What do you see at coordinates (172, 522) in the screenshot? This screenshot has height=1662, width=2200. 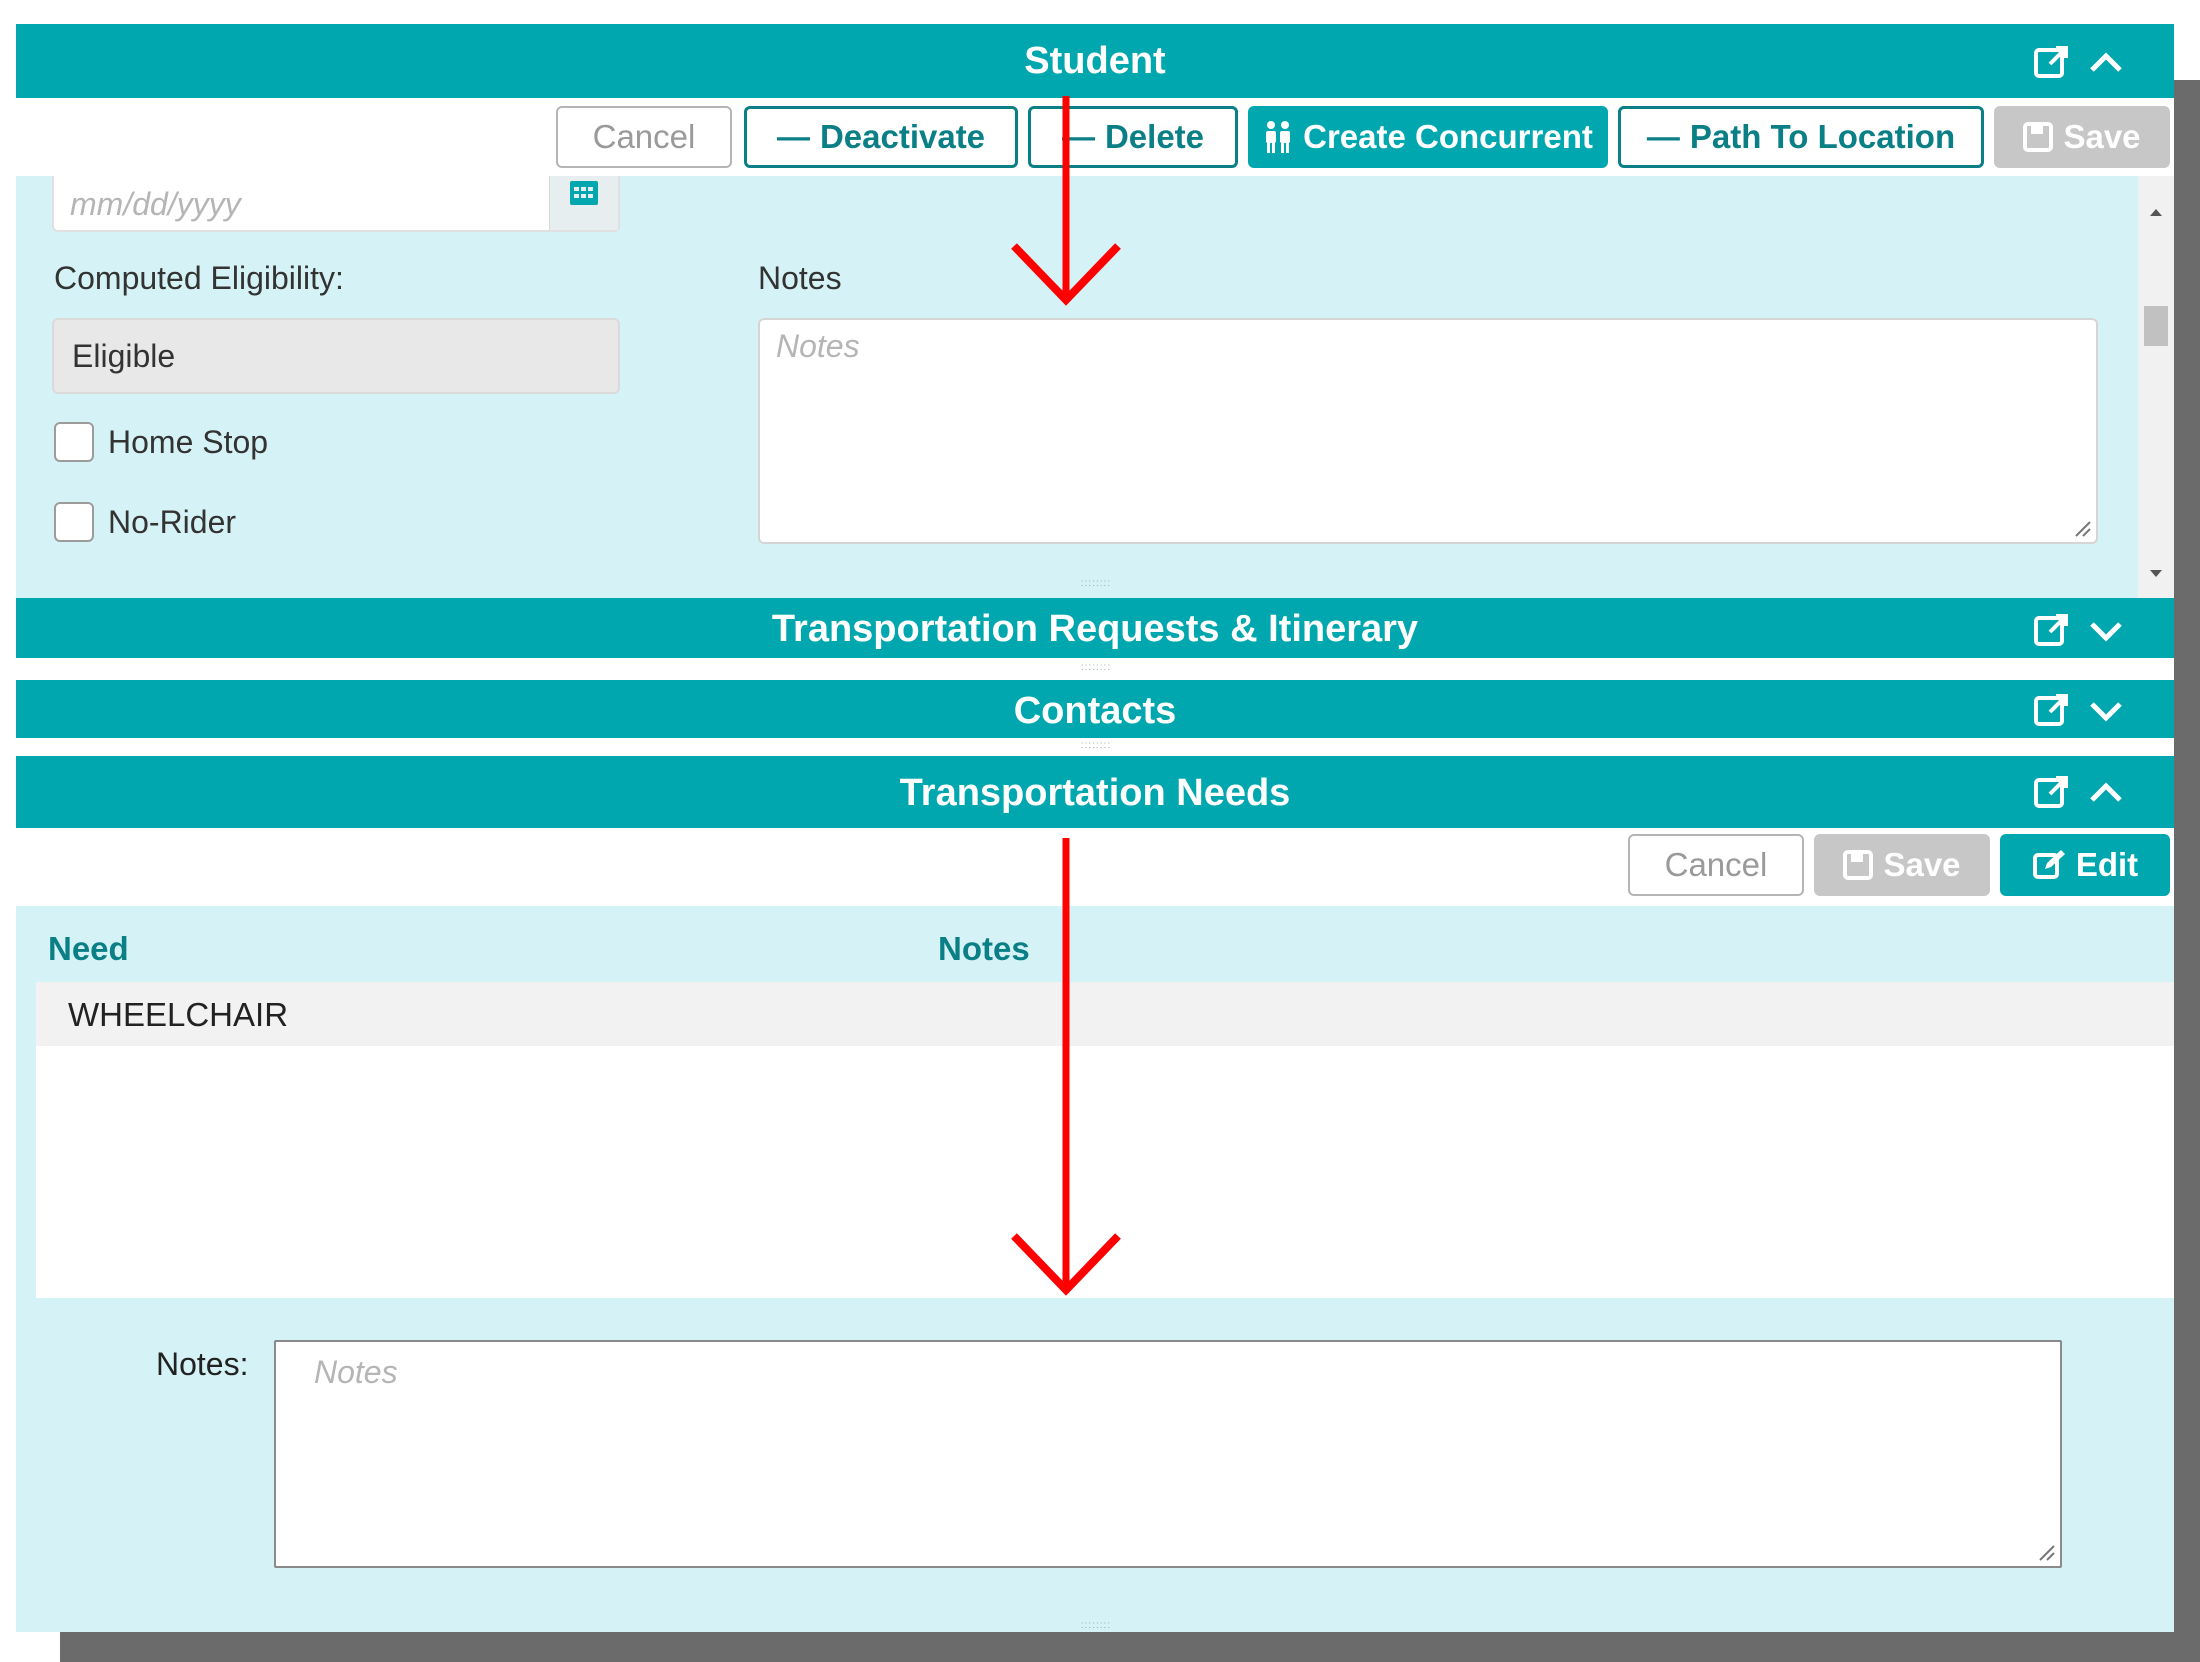 I see `no-rider-label: No-Rider` at bounding box center [172, 522].